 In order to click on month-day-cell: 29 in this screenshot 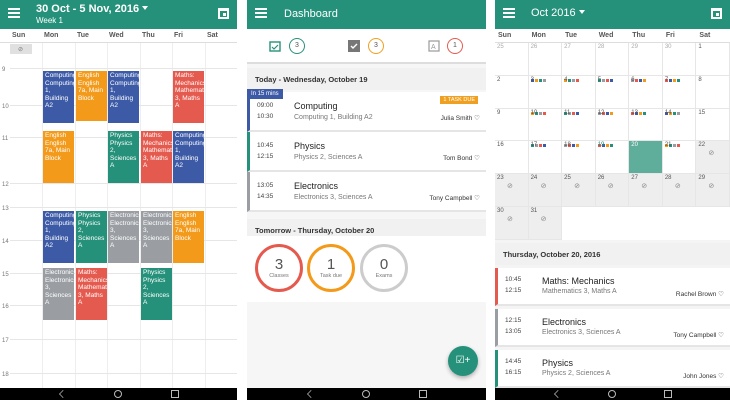, I will do `click(646, 62)`.